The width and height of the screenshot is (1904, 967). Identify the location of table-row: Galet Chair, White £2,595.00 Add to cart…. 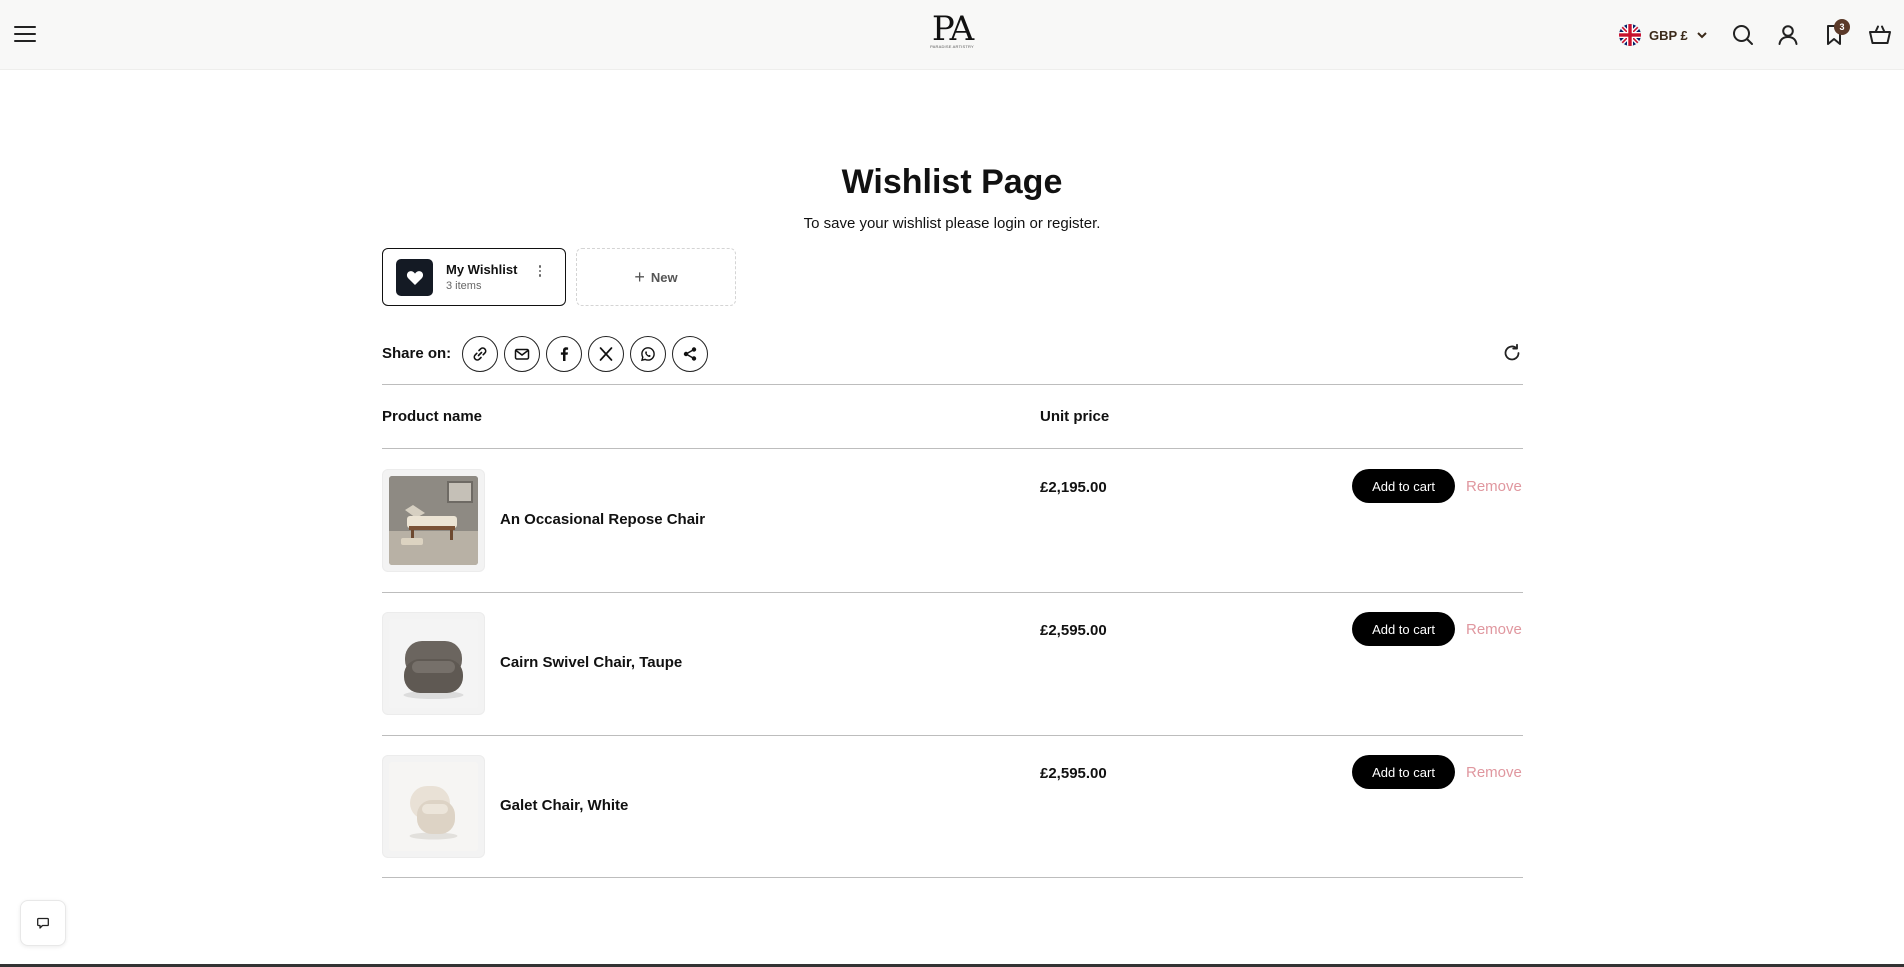
(952, 806).